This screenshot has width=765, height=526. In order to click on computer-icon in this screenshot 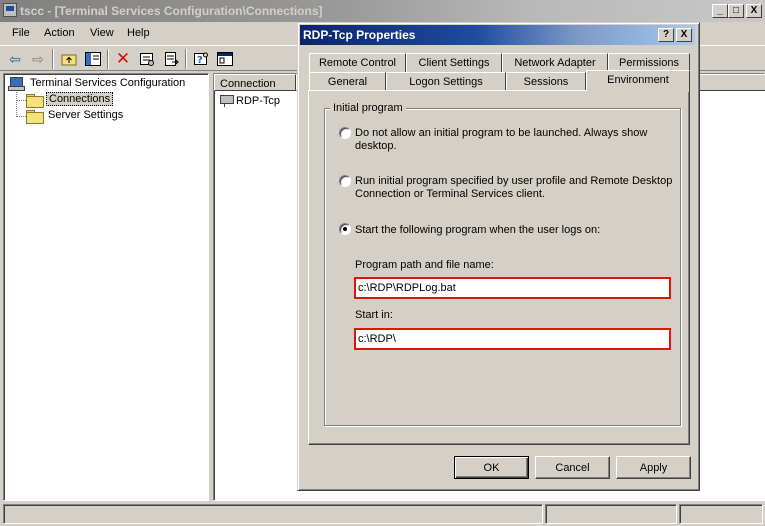, I will do `click(16, 84)`.